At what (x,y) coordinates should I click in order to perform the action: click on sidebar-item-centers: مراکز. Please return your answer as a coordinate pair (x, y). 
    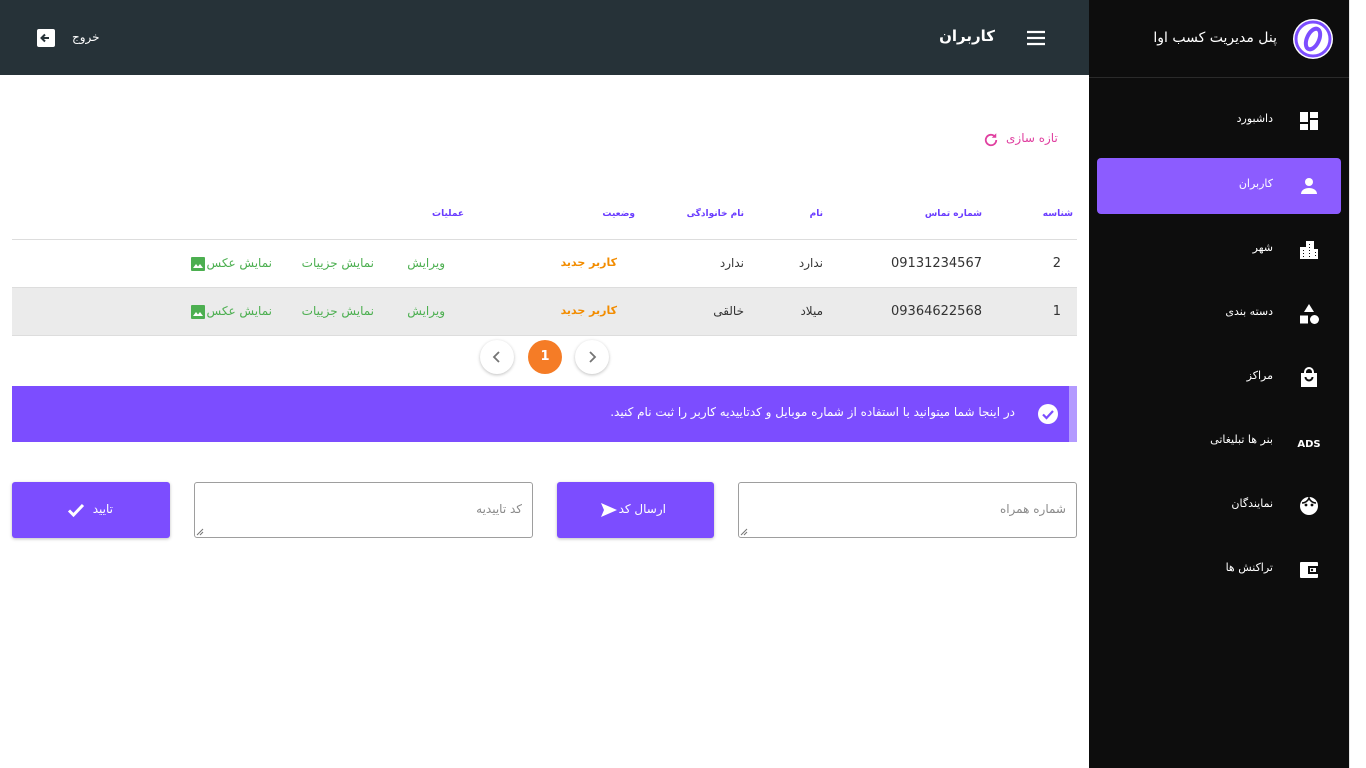
    Looking at the image, I should click on (1219, 378).